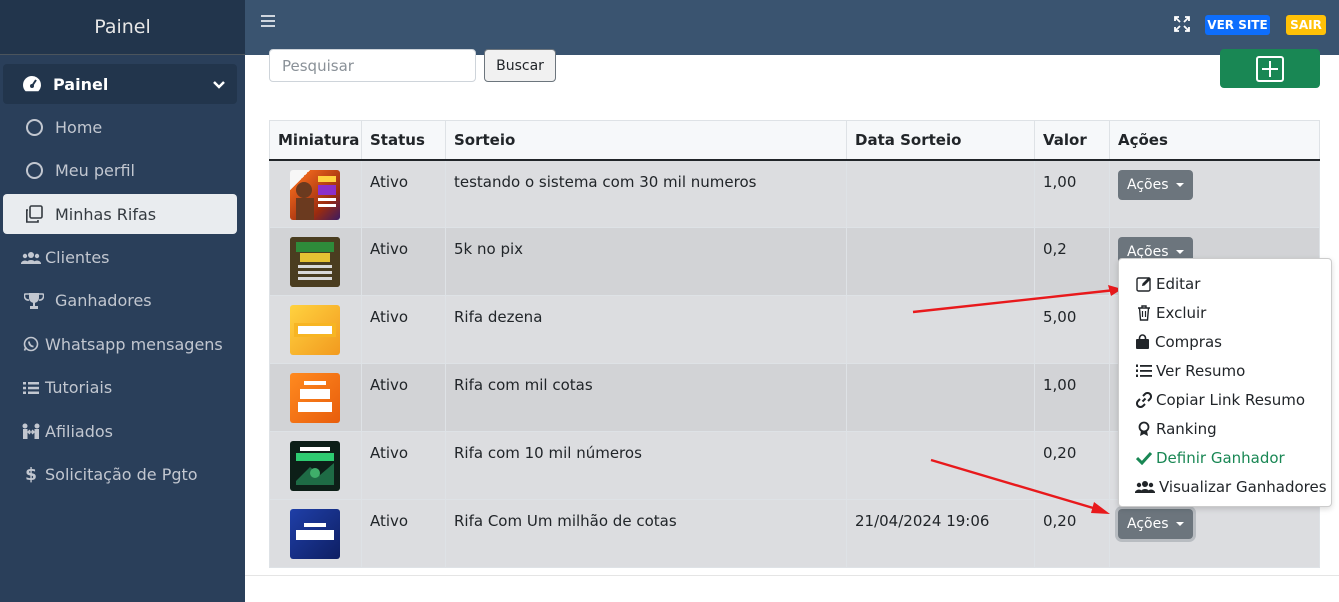 This screenshot has width=1339, height=602. I want to click on shopping-bag-icon, so click(1142, 341).